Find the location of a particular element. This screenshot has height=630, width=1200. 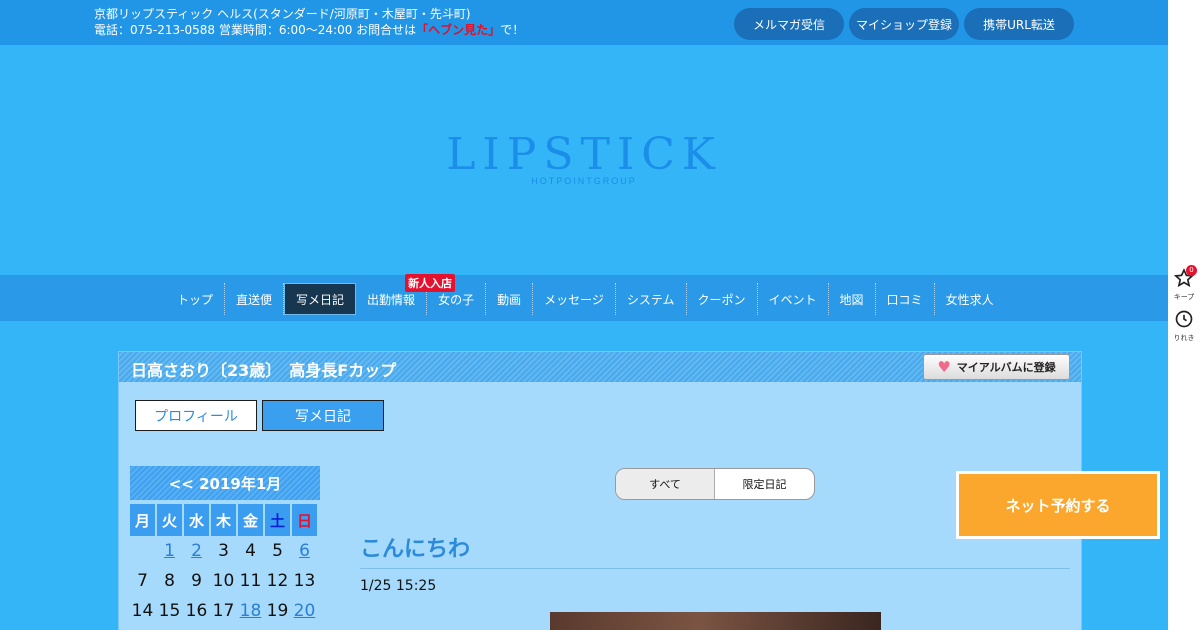

my-shop-register-button: マイショップ登録 is located at coordinates (904, 24).